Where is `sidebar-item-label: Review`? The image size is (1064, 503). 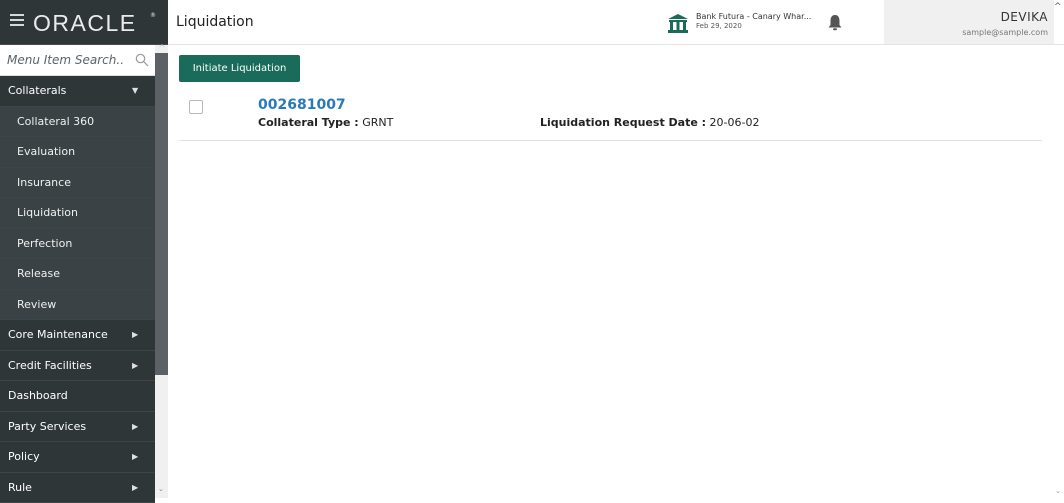
sidebar-item-label: Review is located at coordinates (36, 304).